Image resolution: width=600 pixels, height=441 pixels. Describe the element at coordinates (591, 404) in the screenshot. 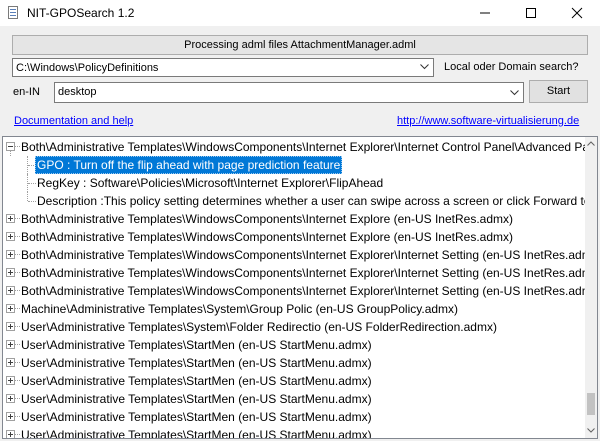

I see `scrollbar-thumb` at that location.